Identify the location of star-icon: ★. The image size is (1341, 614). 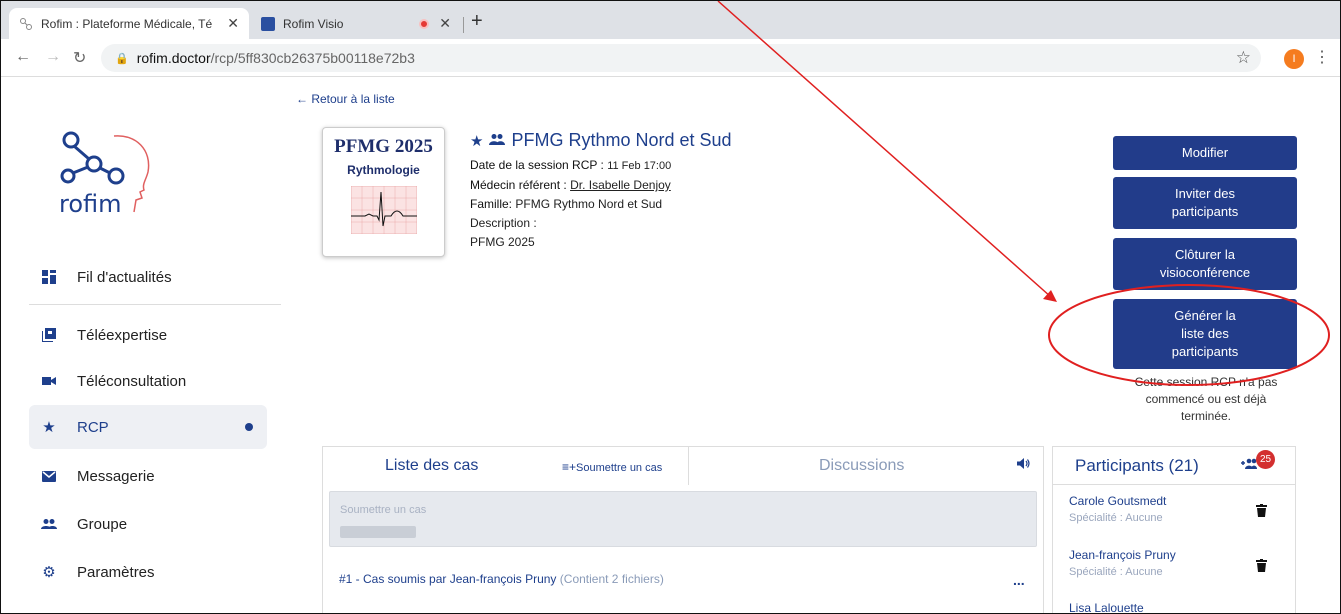
(49, 427).